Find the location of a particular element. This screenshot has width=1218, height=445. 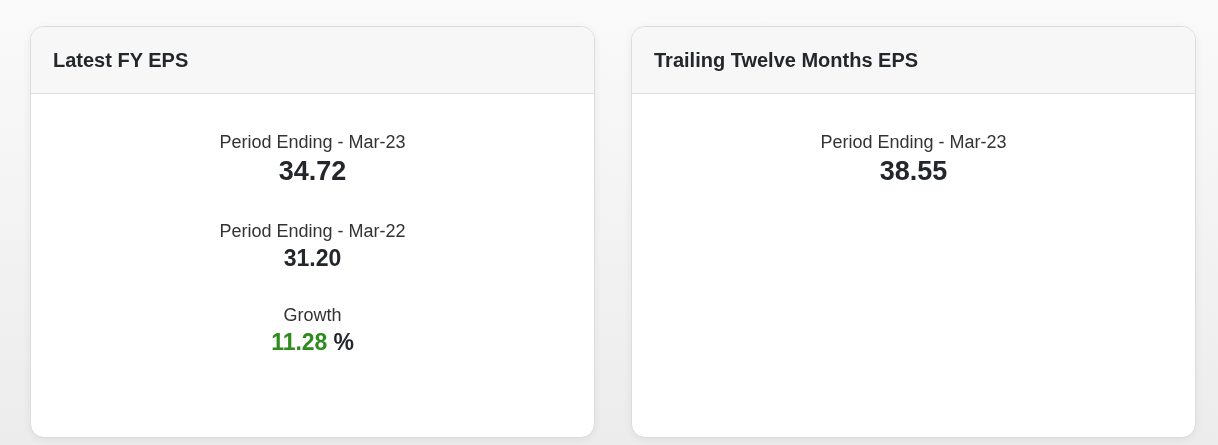

eps-value: 34.72 is located at coordinates (312, 172).